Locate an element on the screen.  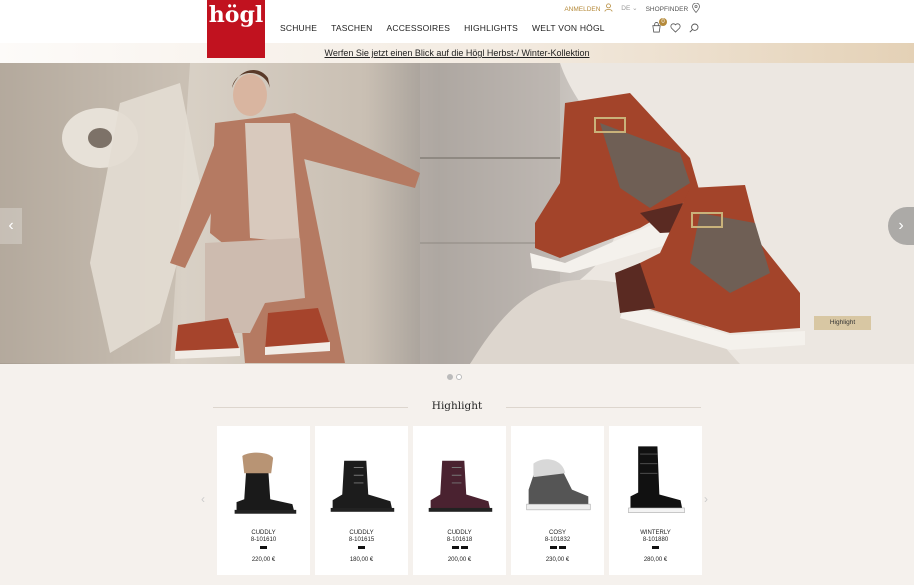
cart-count-badge: 0 is located at coordinates (663, 22).